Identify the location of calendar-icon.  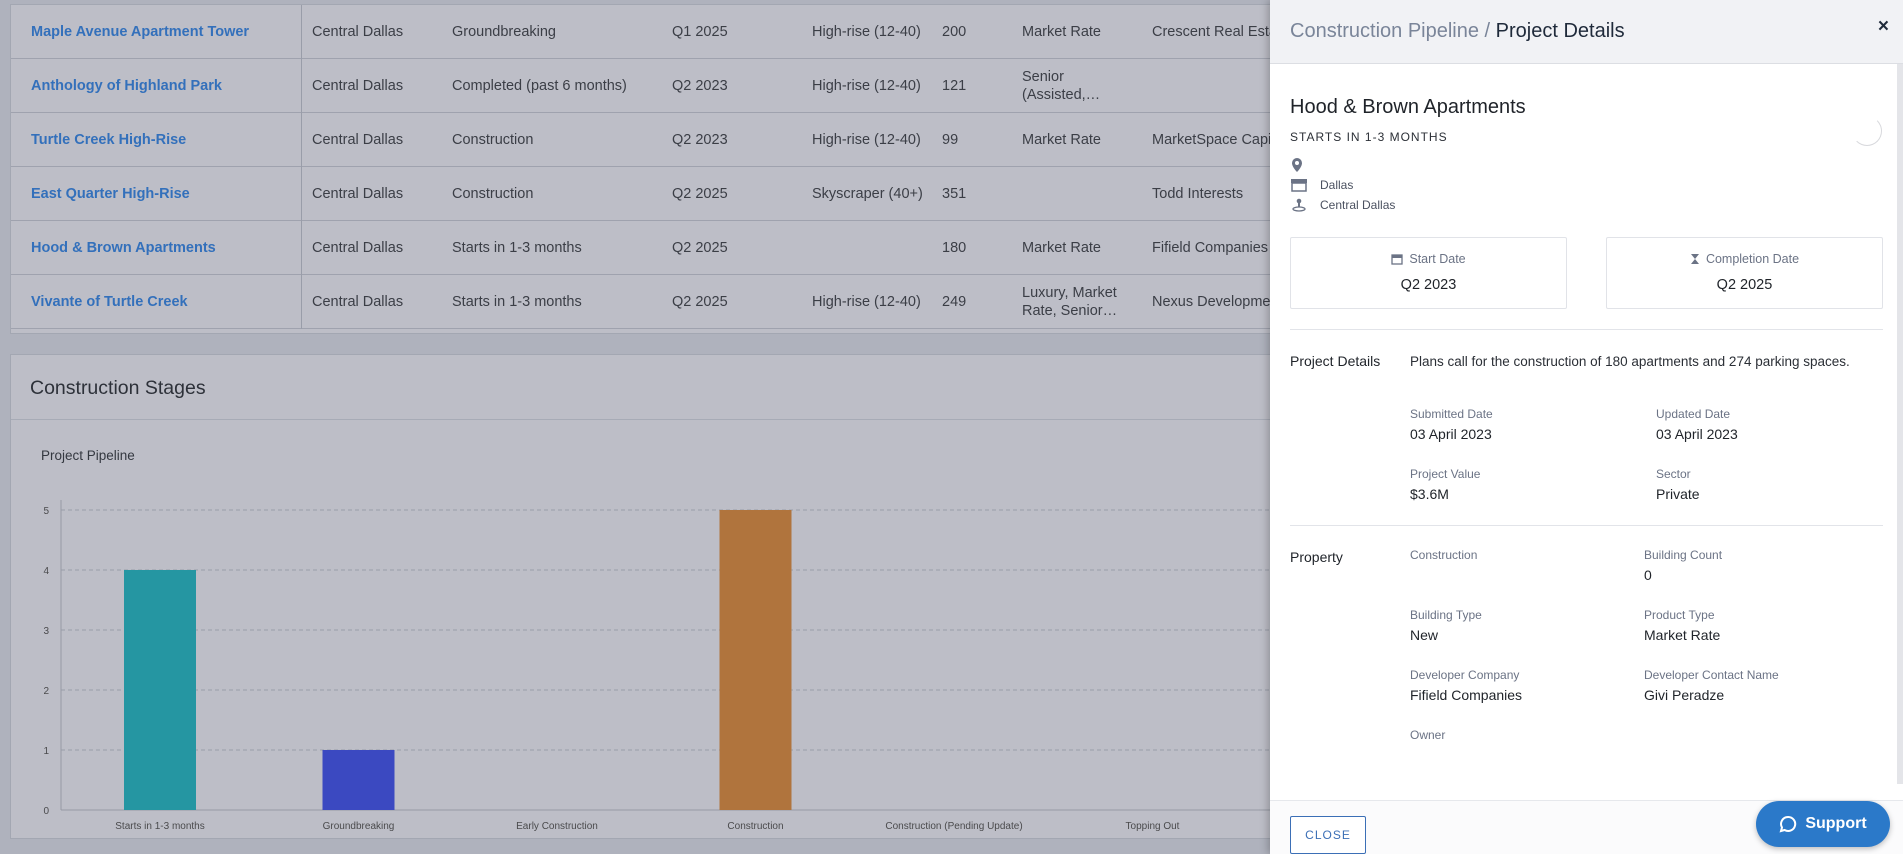
(1397, 259).